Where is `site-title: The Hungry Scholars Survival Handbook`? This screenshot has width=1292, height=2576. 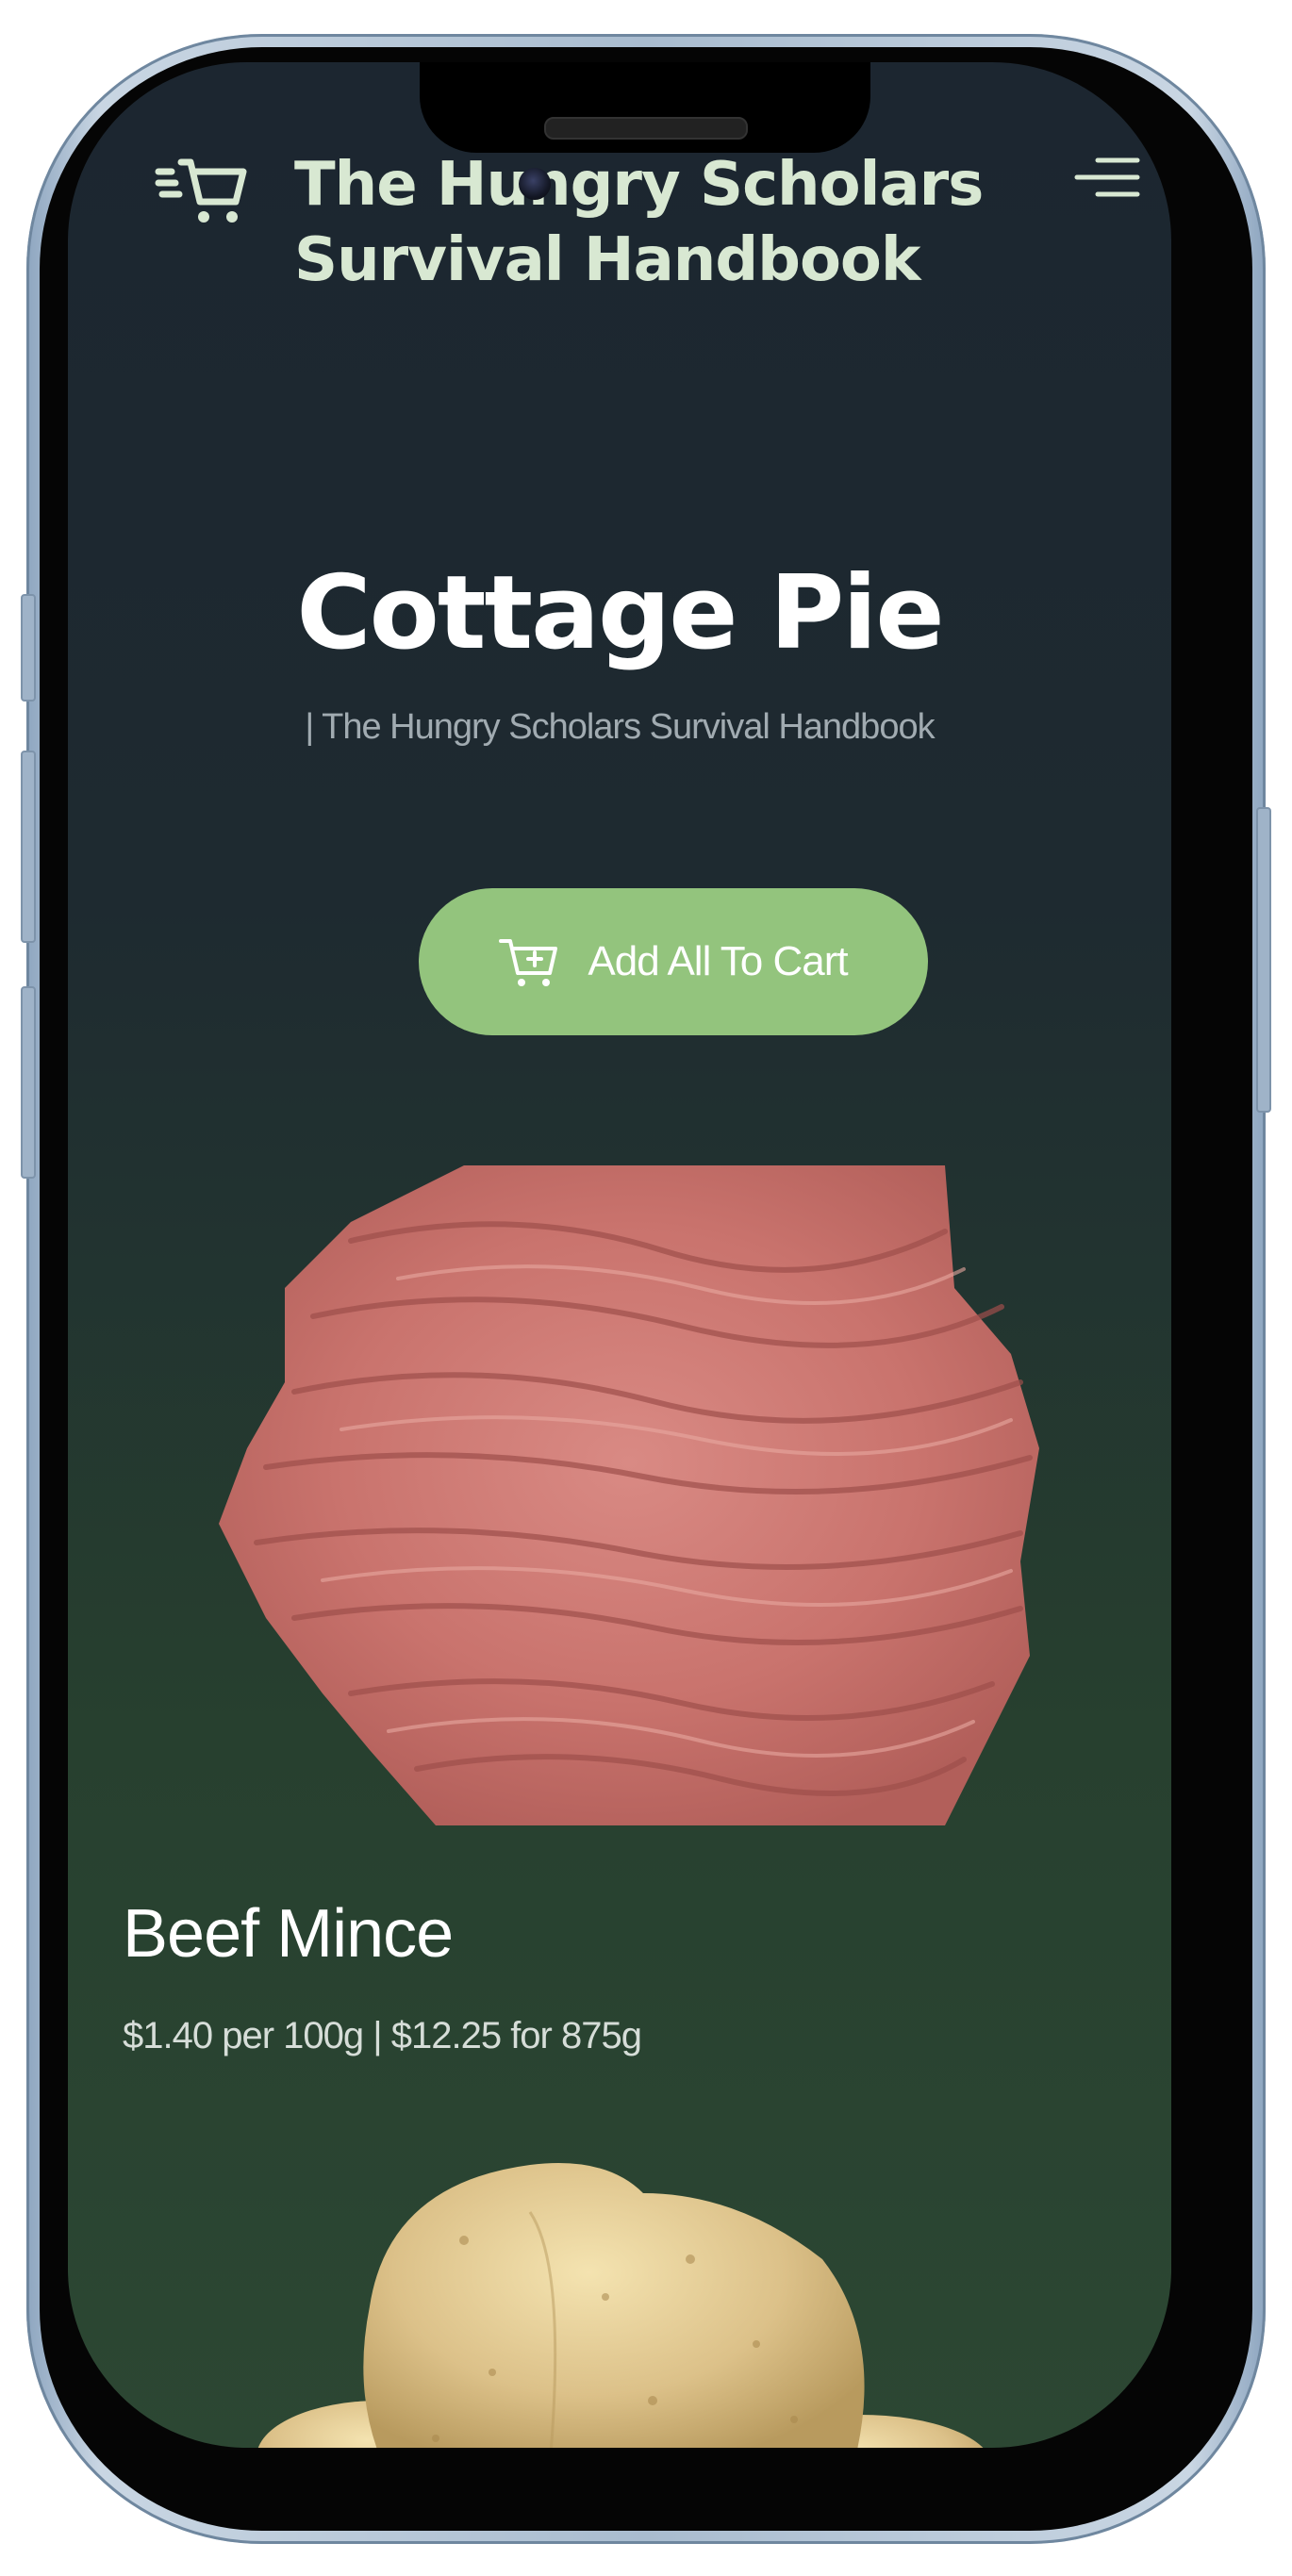 site-title: The Hungry Scholars Survival Handbook is located at coordinates (652, 222).